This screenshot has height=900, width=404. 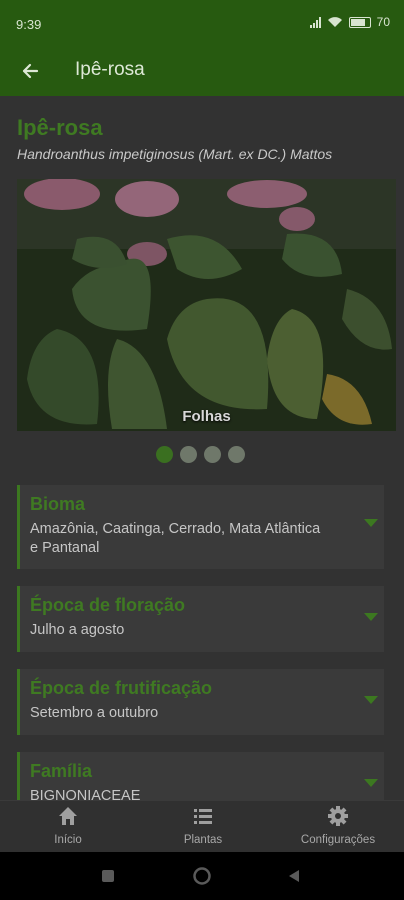 I want to click on gear-icon, so click(x=338, y=816).